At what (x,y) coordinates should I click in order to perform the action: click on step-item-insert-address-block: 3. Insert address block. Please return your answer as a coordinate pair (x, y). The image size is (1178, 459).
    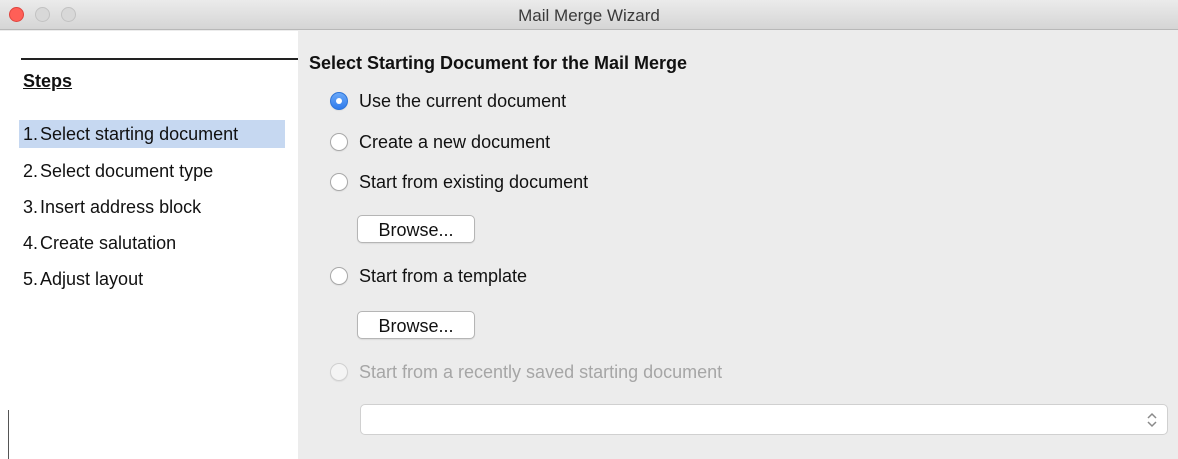
    Looking at the image, I should click on (152, 207).